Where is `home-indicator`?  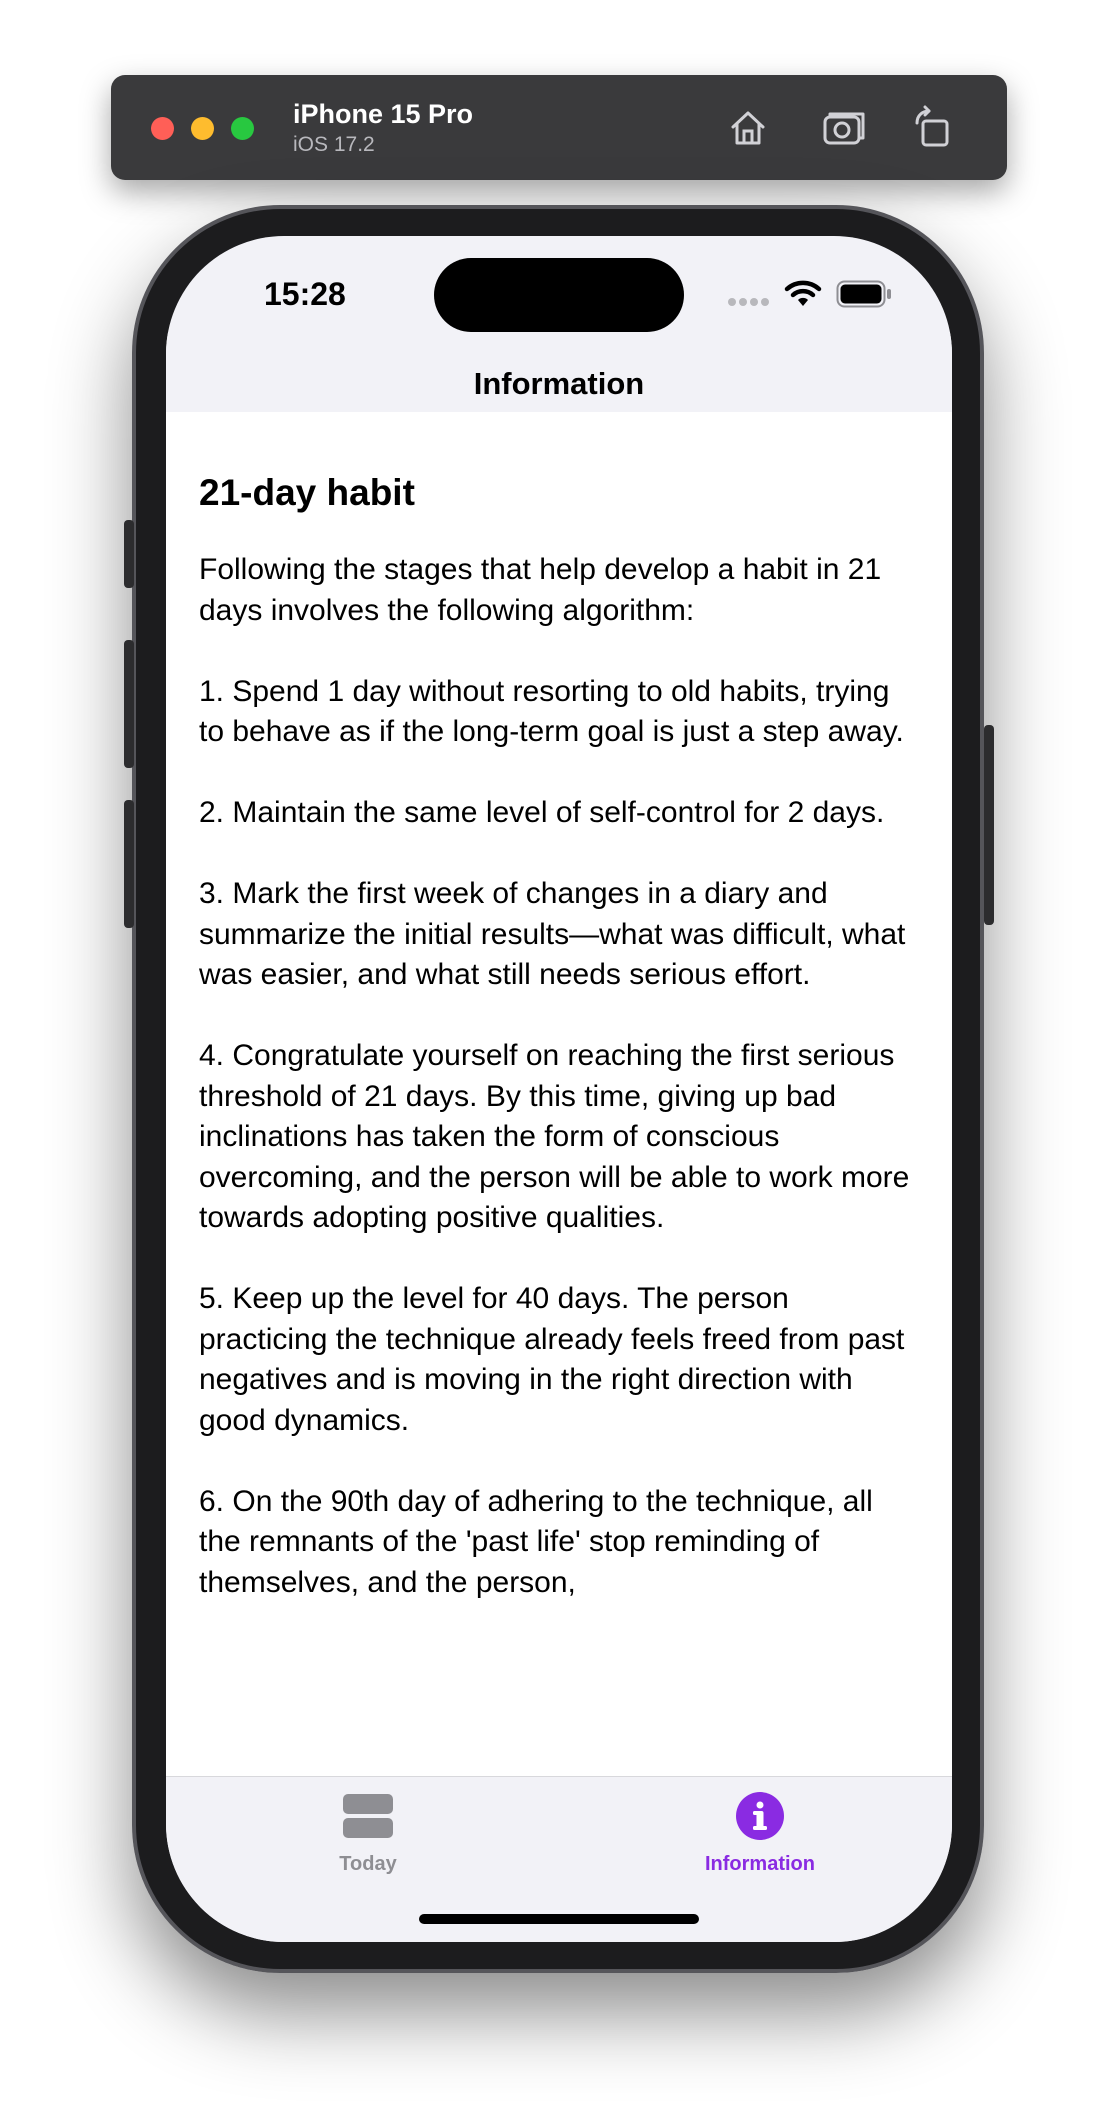
home-indicator is located at coordinates (559, 1919).